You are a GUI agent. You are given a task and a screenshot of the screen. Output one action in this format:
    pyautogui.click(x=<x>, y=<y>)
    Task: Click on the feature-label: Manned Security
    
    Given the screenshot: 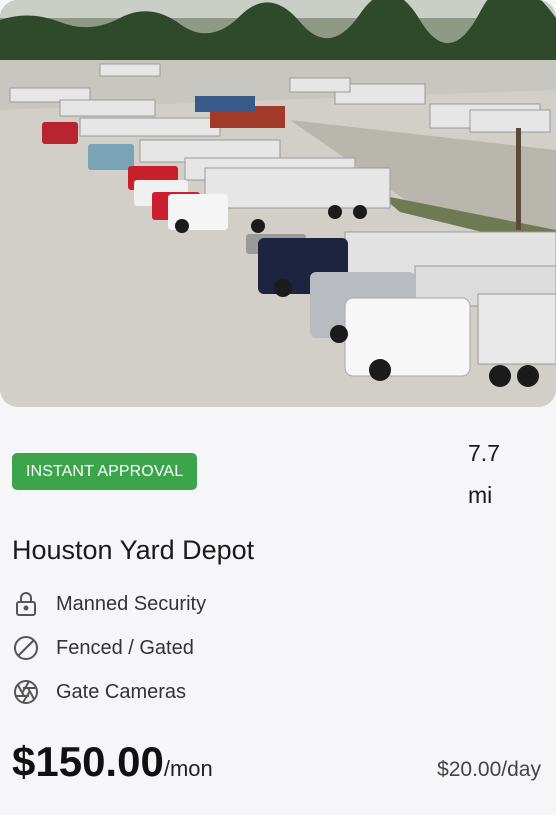 What is the action you would take?
    pyautogui.click(x=131, y=603)
    